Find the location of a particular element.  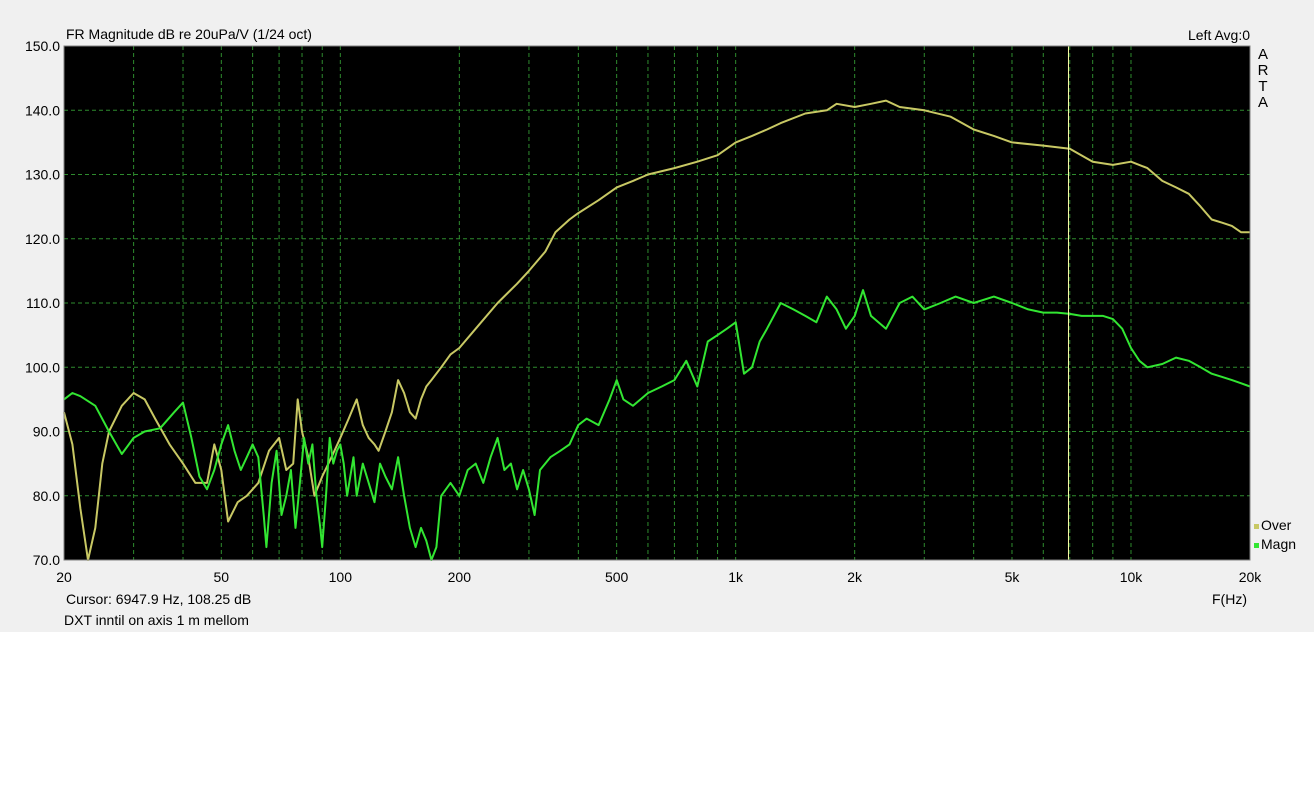

x-tick-label: 50 is located at coordinates (222, 577).